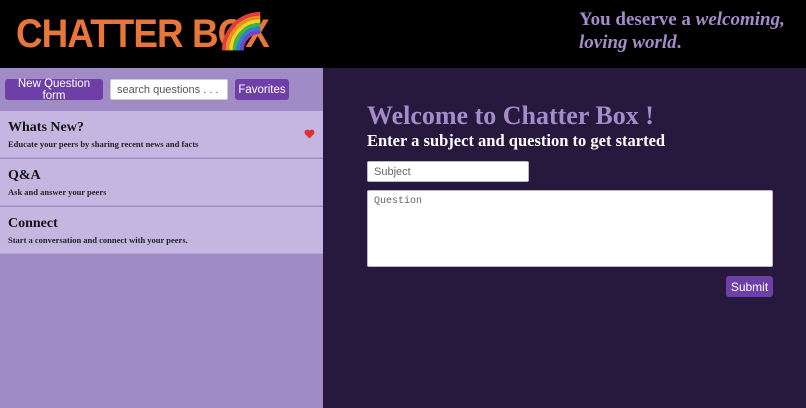 The height and width of the screenshot is (408, 806). What do you see at coordinates (740, 19) in the screenshot?
I see `tagline-emphasis-1: welcoming,` at bounding box center [740, 19].